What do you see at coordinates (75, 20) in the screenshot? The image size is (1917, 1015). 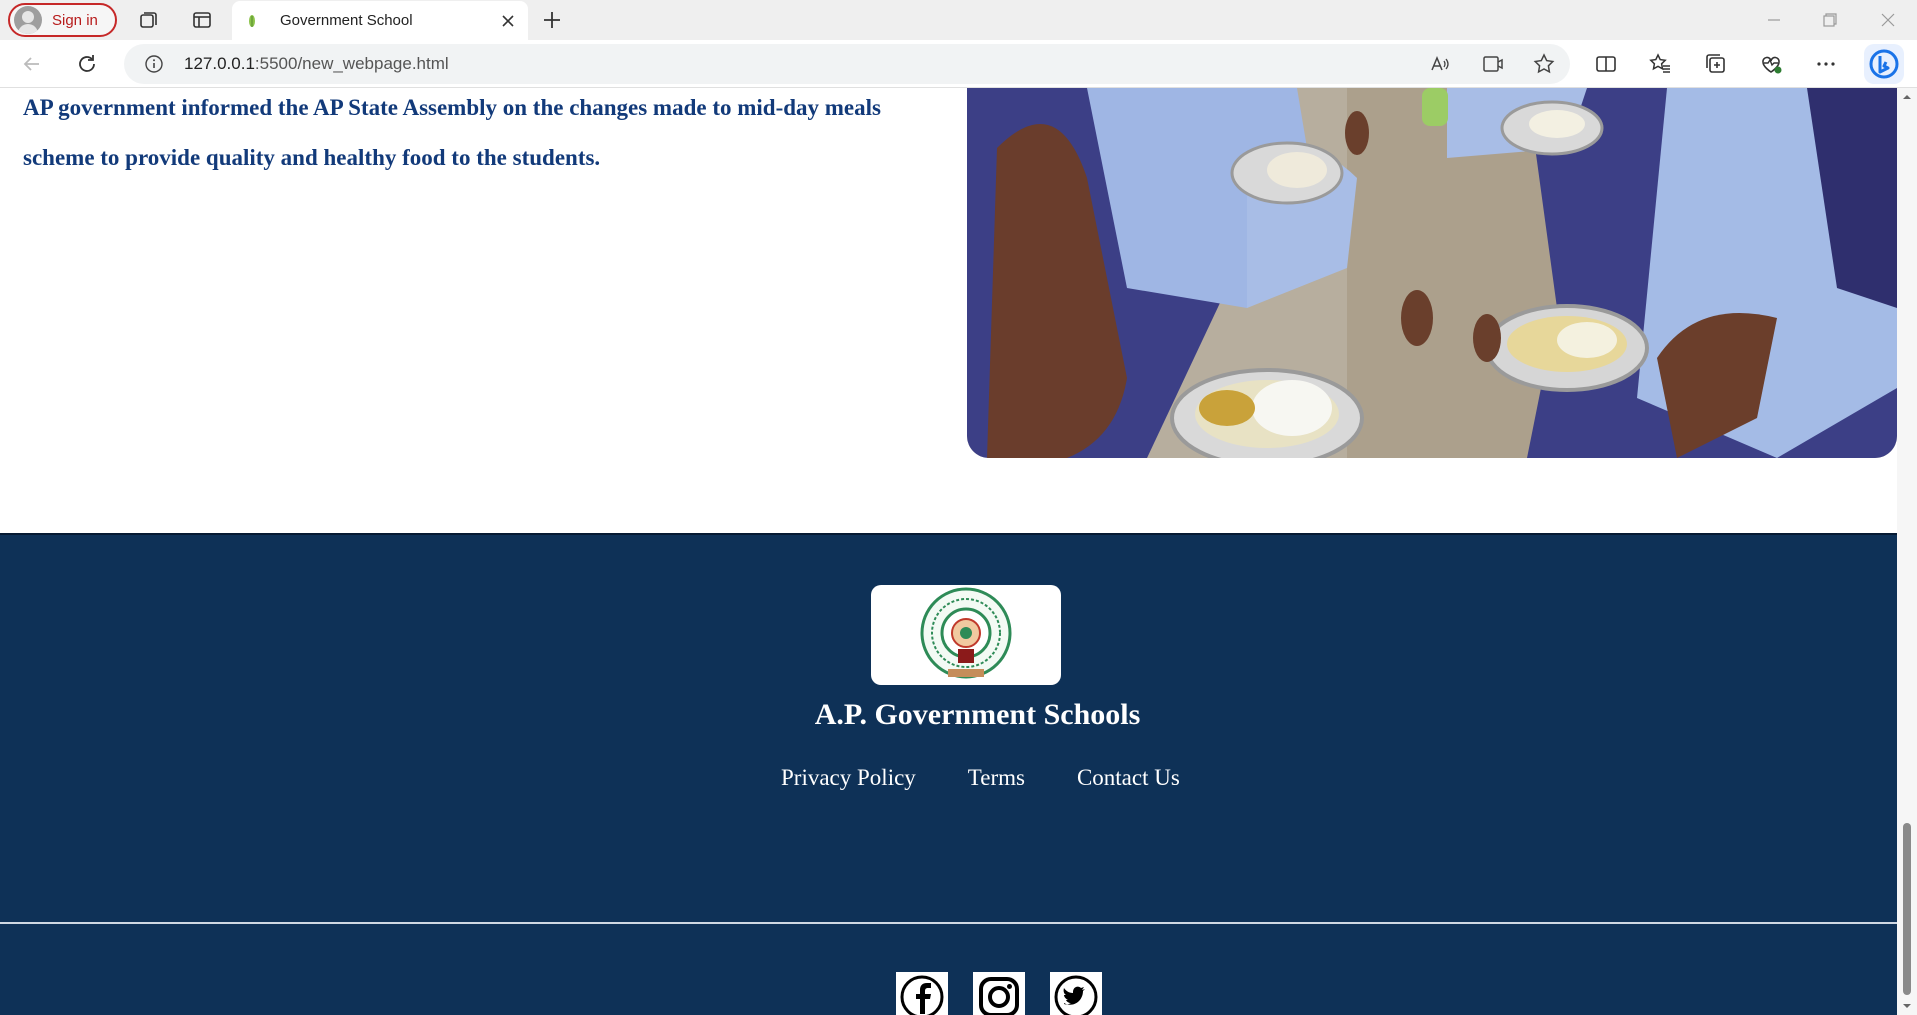 I see `sign-in-label: Sign in` at bounding box center [75, 20].